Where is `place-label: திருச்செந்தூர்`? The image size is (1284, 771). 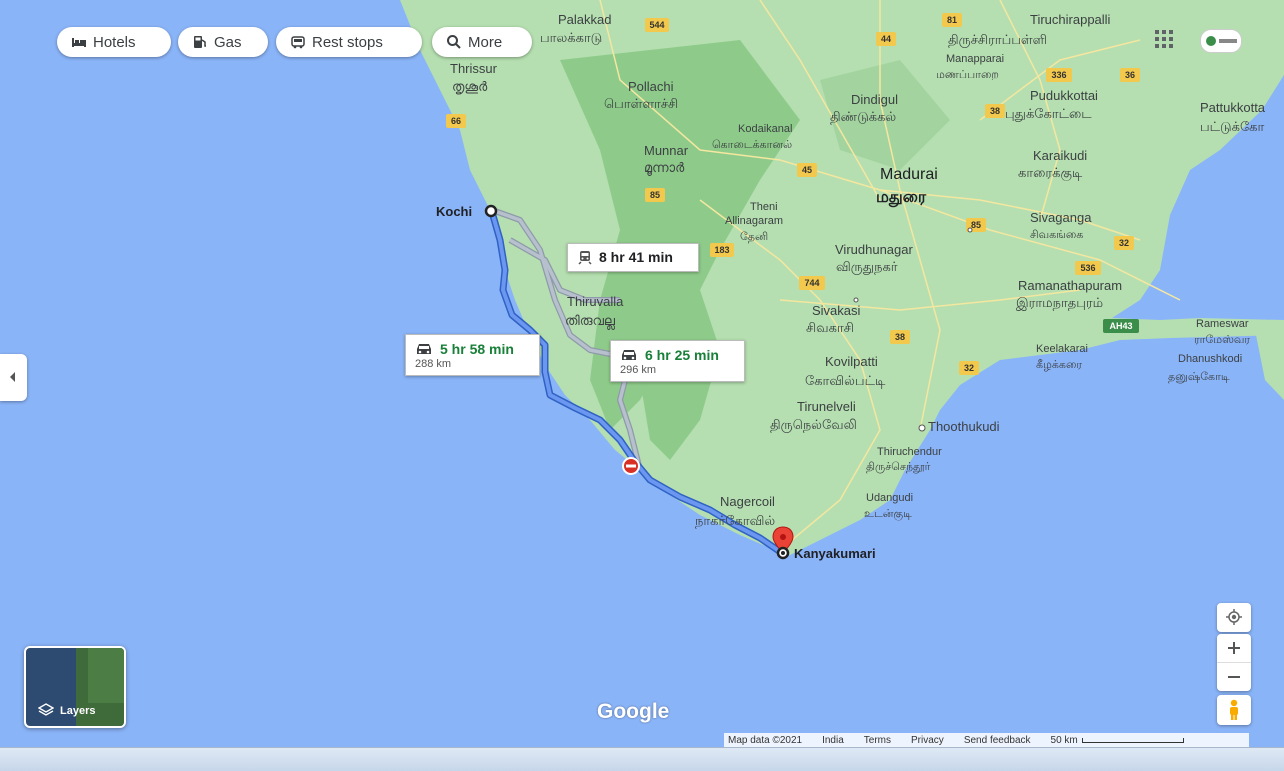
place-label: திருச்செந்தூர் is located at coordinates (898, 467).